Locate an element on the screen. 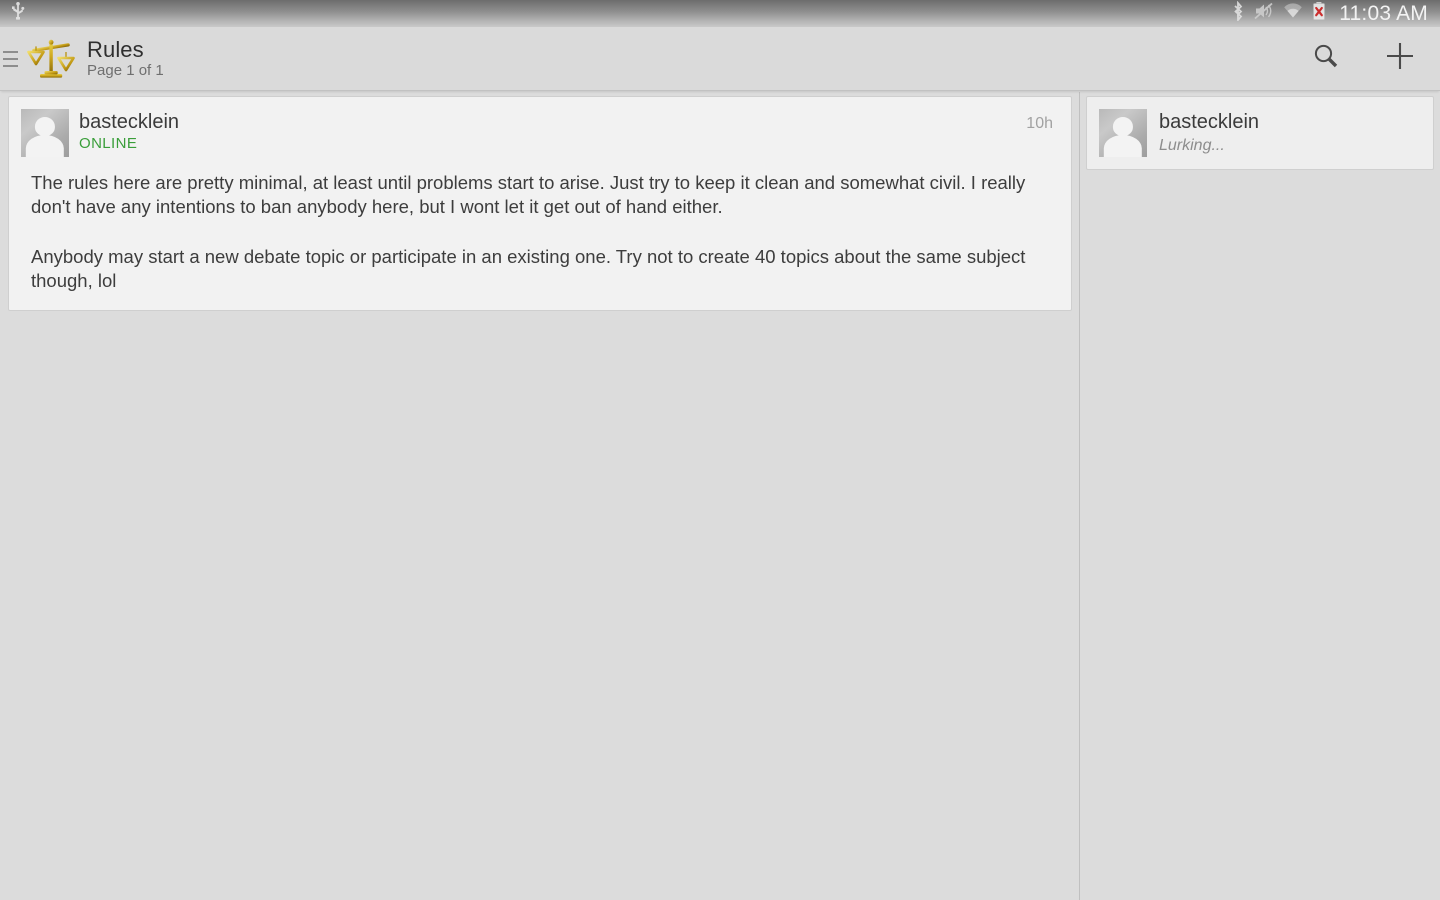 The image size is (1440, 900). post-identity: bastecklein ONLINE is located at coordinates (129, 131).